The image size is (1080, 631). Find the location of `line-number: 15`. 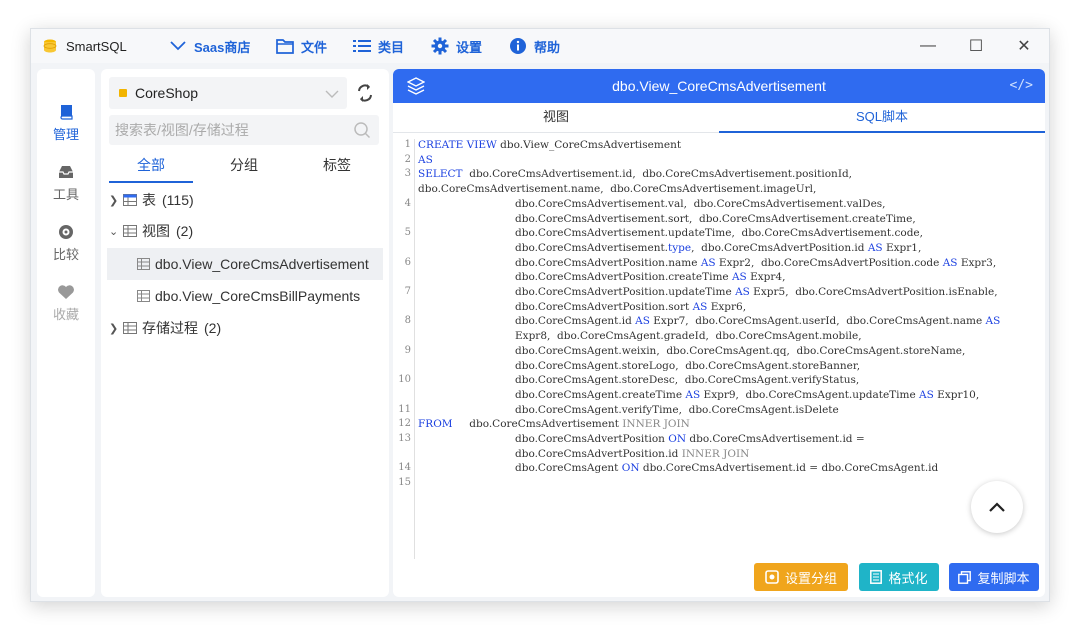

line-number: 15 is located at coordinates (404, 483).